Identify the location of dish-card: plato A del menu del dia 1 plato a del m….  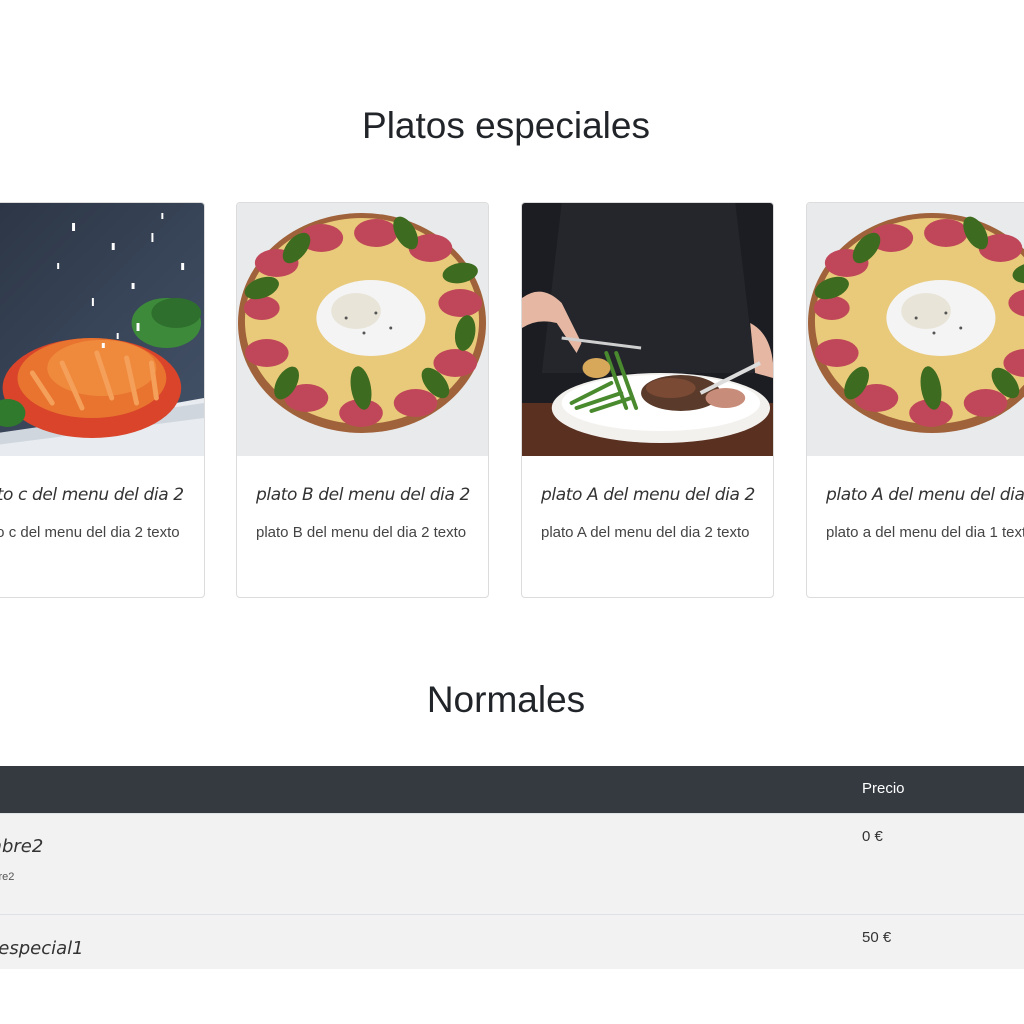
(915, 400).